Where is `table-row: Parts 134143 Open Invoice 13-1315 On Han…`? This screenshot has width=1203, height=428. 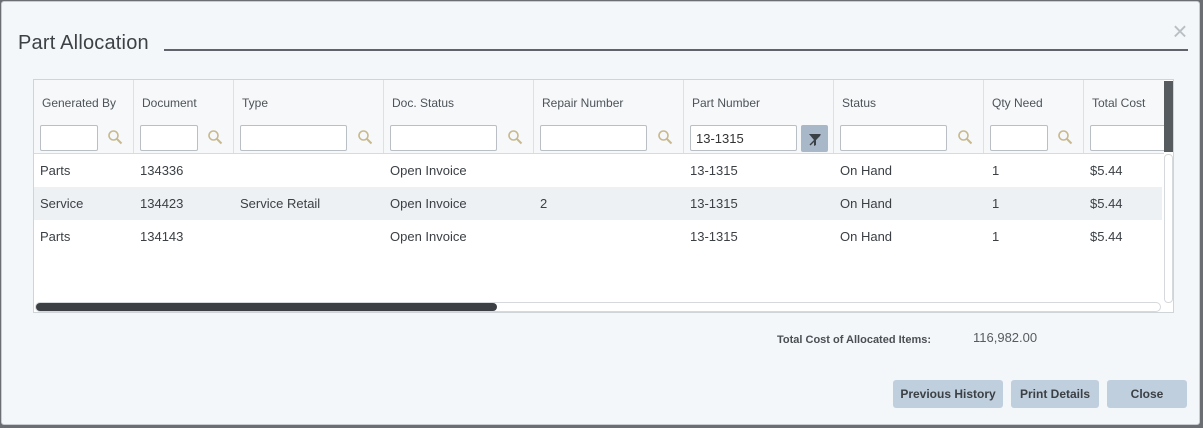 table-row: Parts 134143 Open Invoice 13-1315 On Han… is located at coordinates (598, 236).